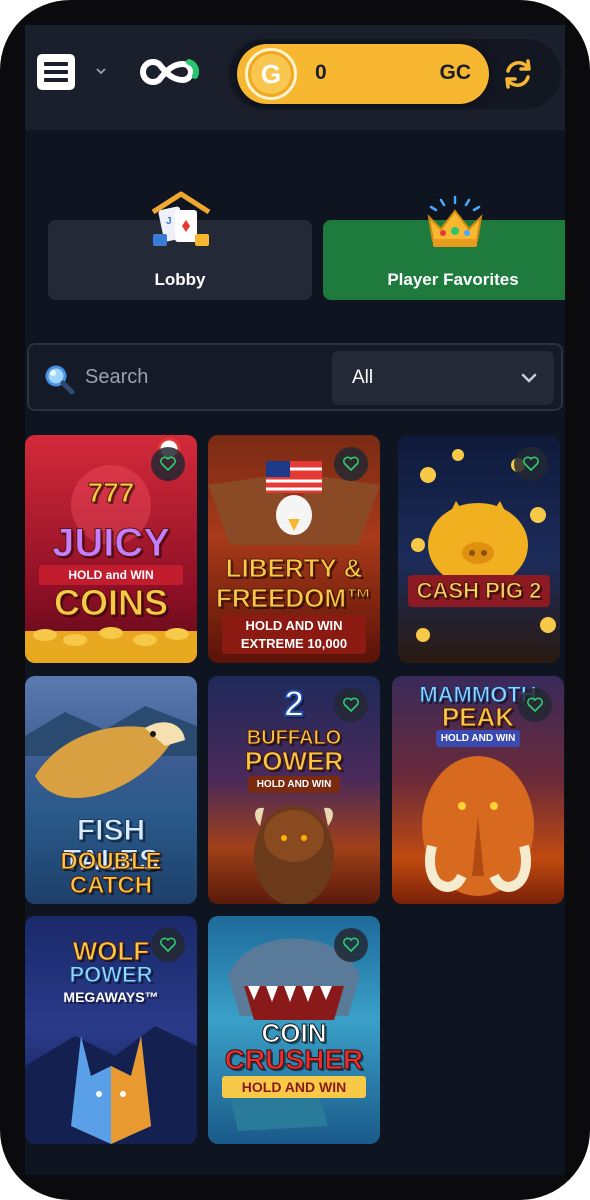  What do you see at coordinates (455, 72) in the screenshot?
I see `currency-label: GC` at bounding box center [455, 72].